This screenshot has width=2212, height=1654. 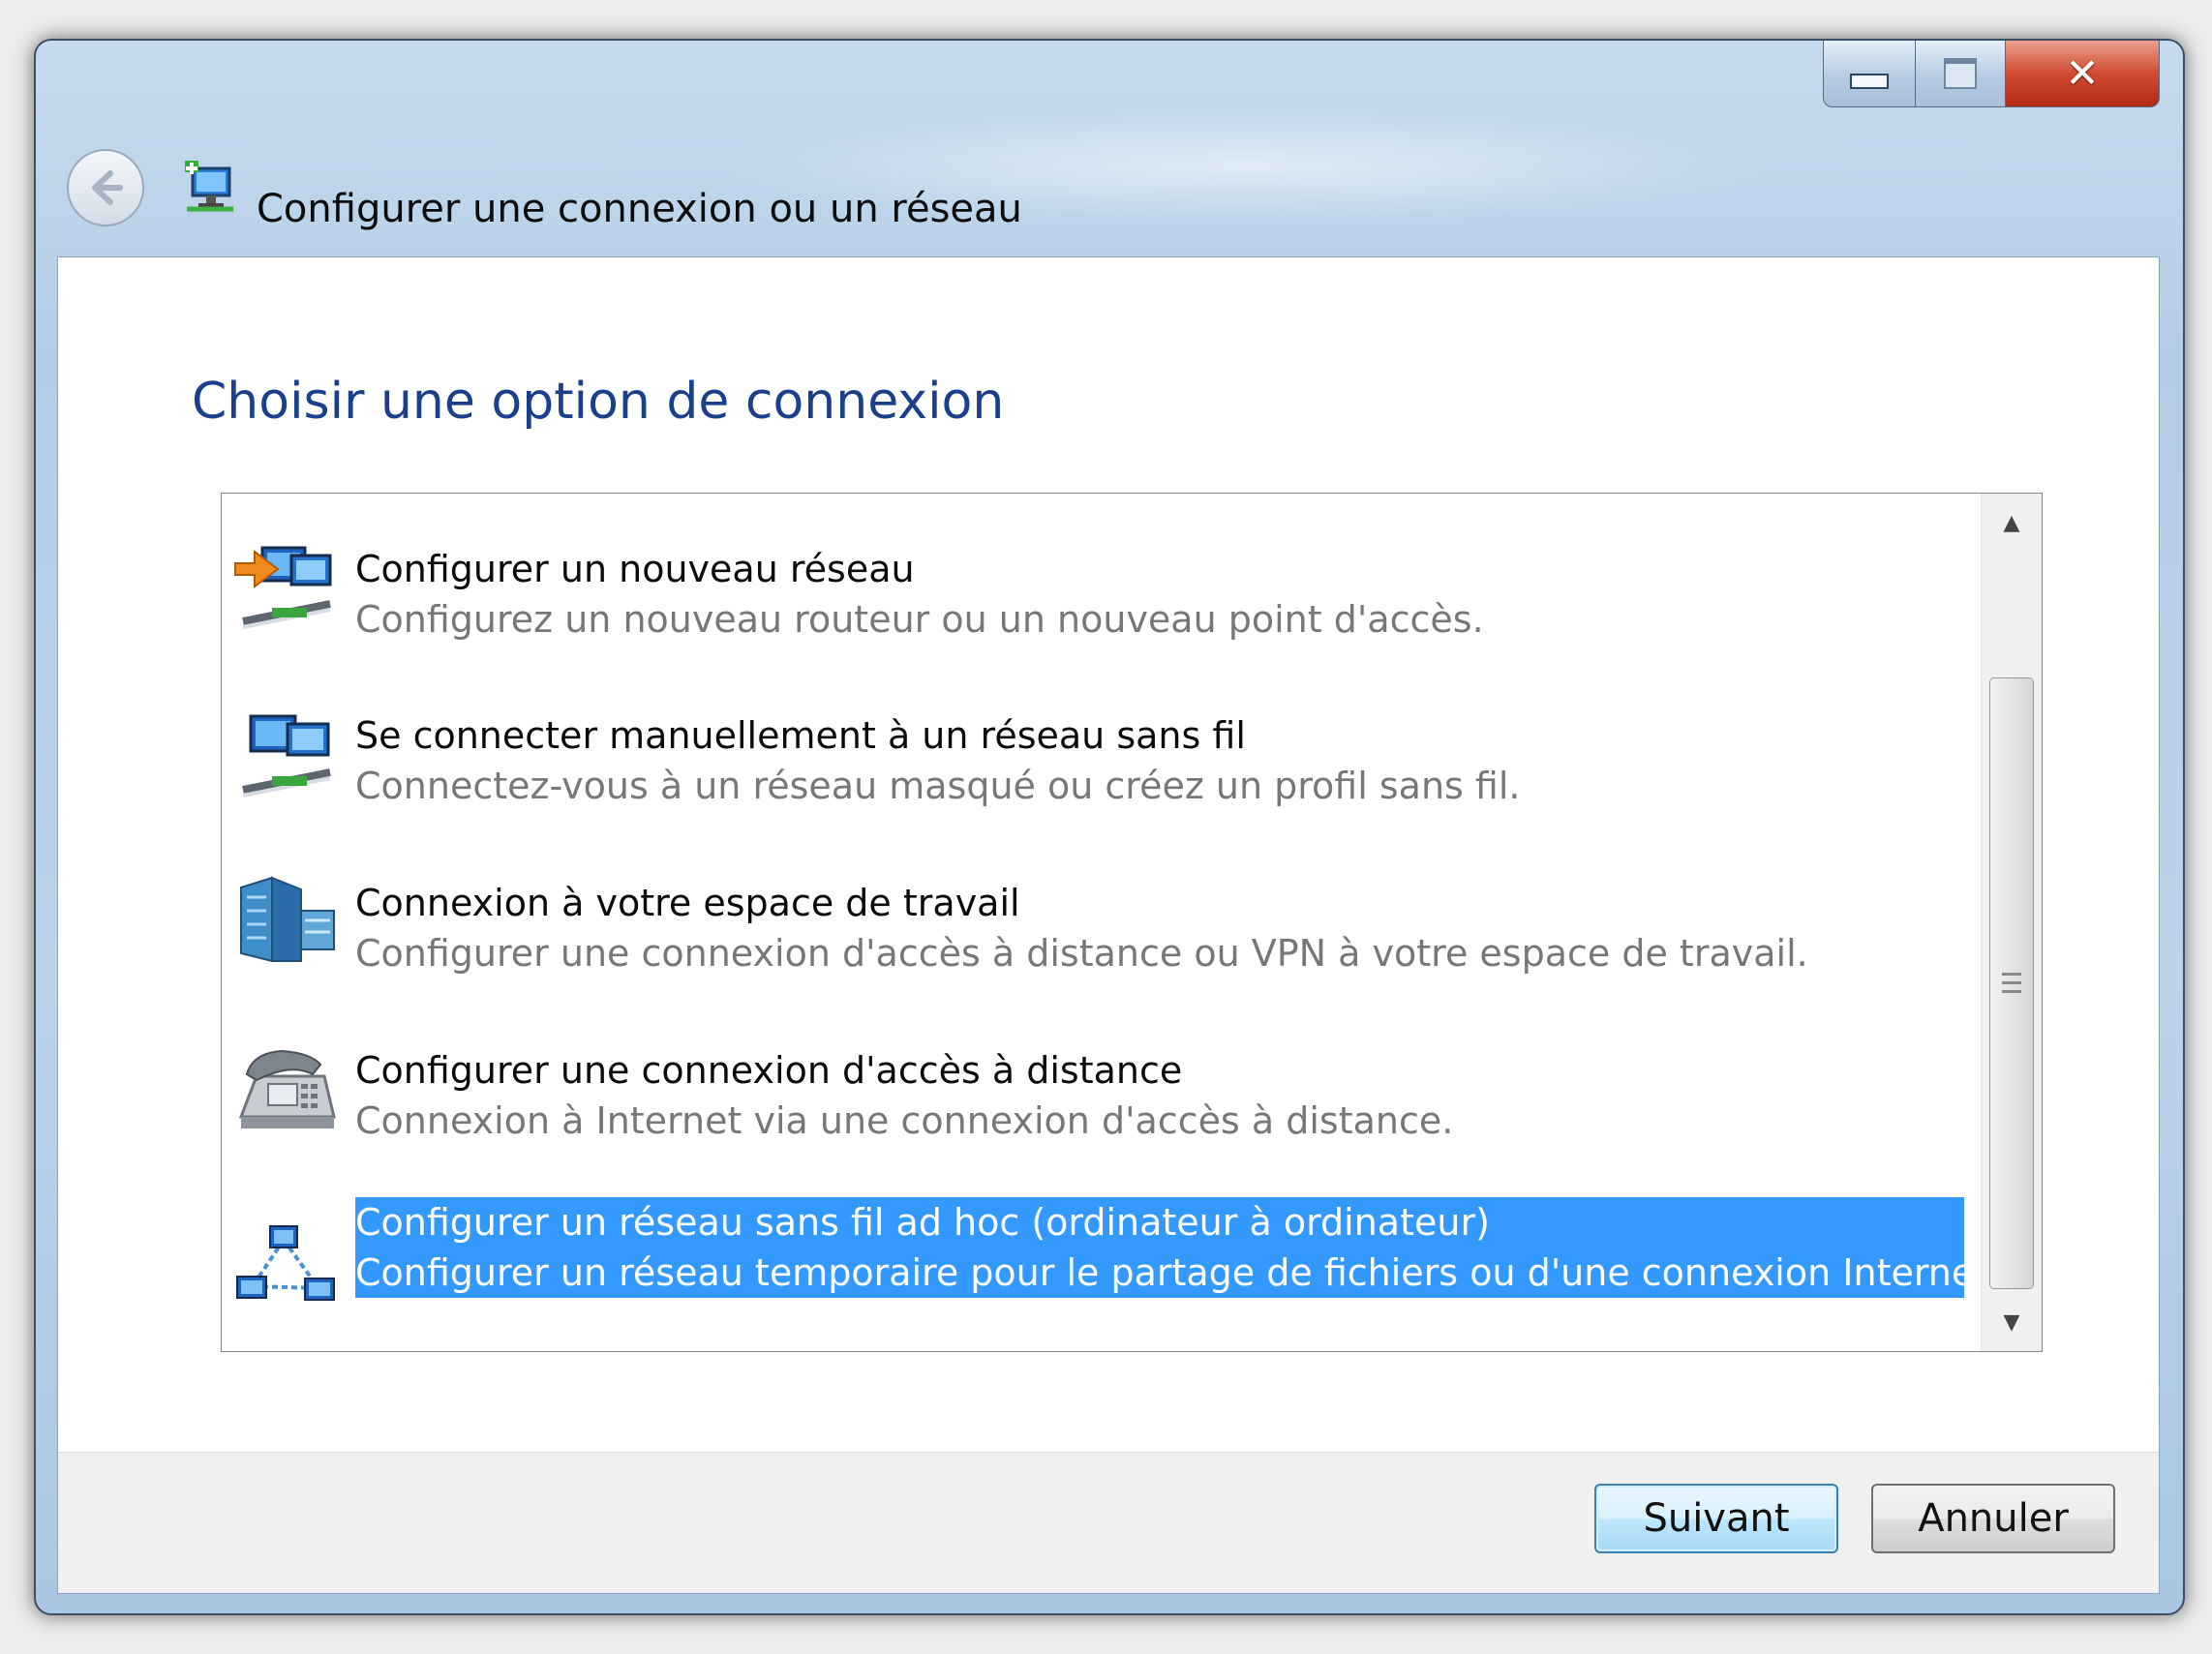 I want to click on list-scrollbar: ▲ ▼, so click(x=2011, y=922).